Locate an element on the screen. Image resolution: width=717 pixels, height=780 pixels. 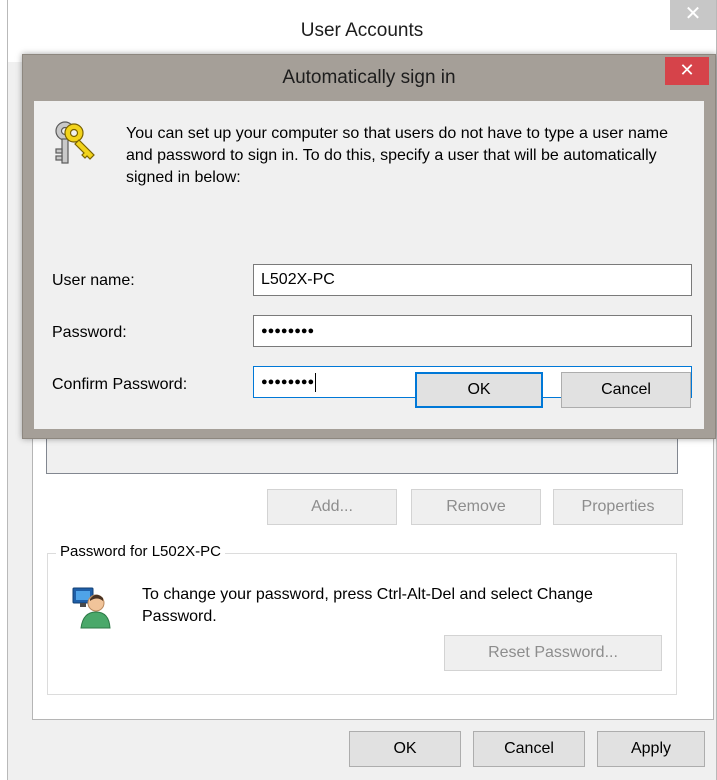
confirm-password-value: ●●●●●●●● is located at coordinates (288, 382).